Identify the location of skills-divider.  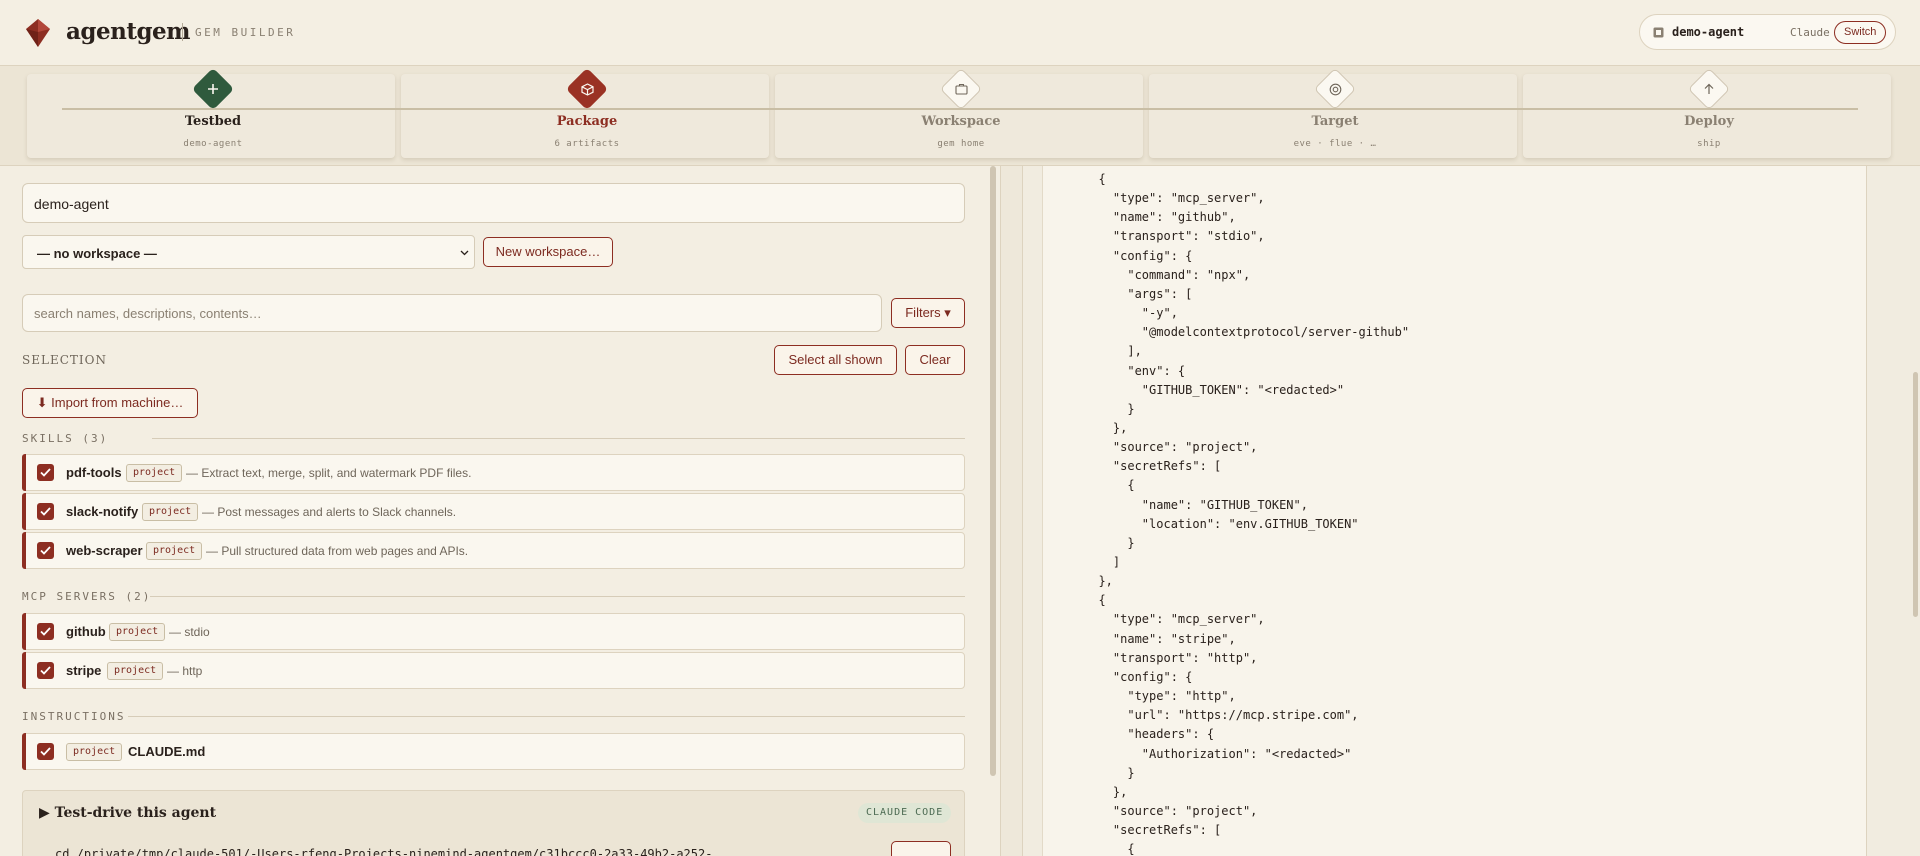
(558, 438).